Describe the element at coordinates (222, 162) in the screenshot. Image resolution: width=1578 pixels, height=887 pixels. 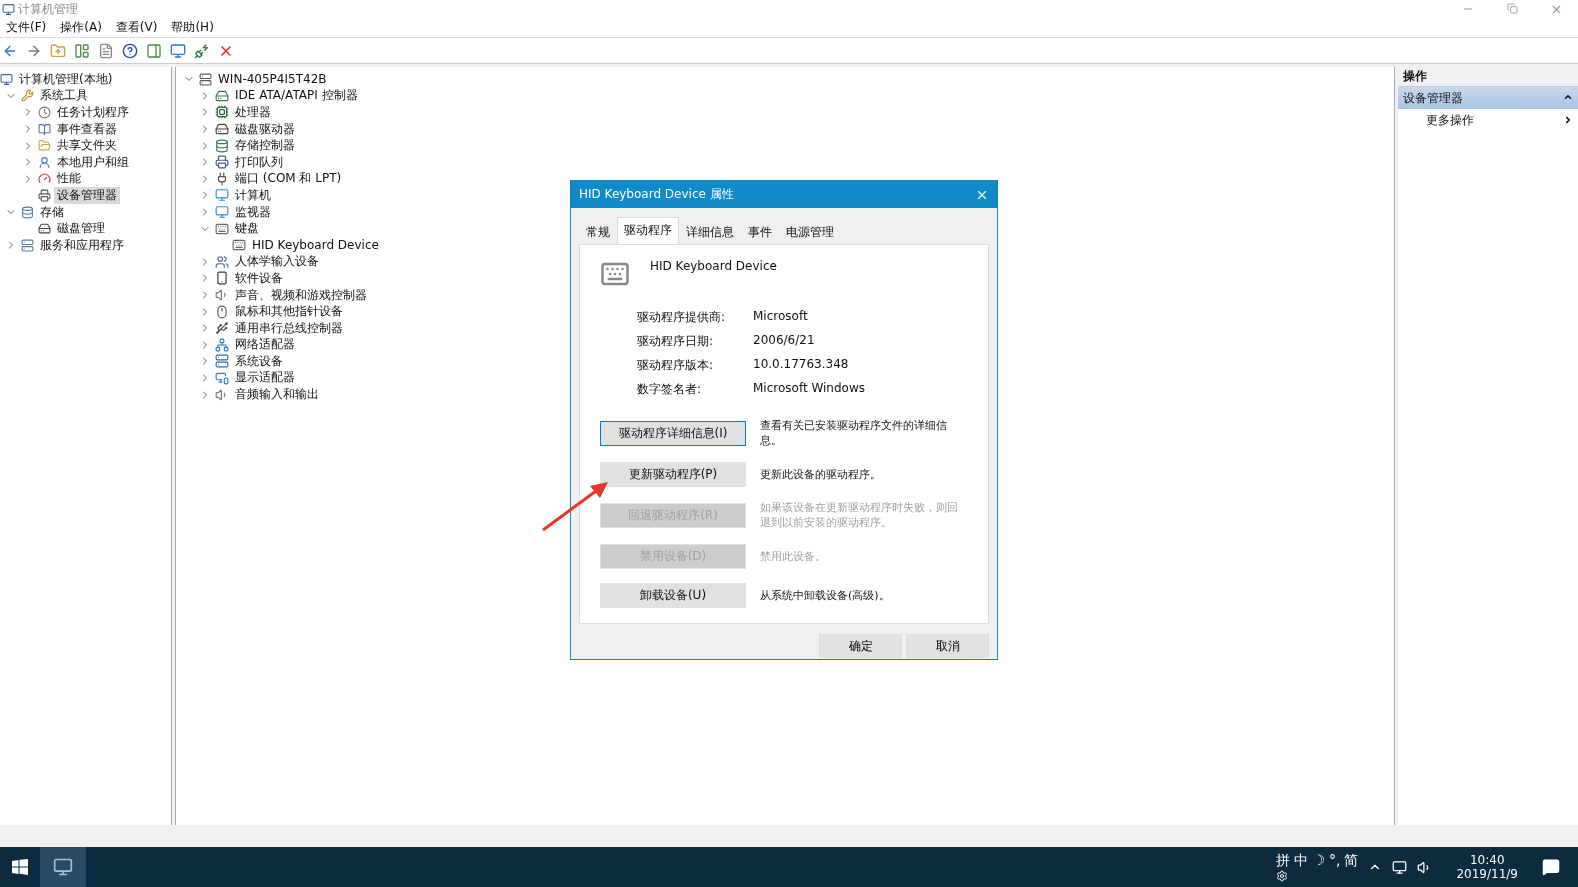
I see `printer-icon` at that location.